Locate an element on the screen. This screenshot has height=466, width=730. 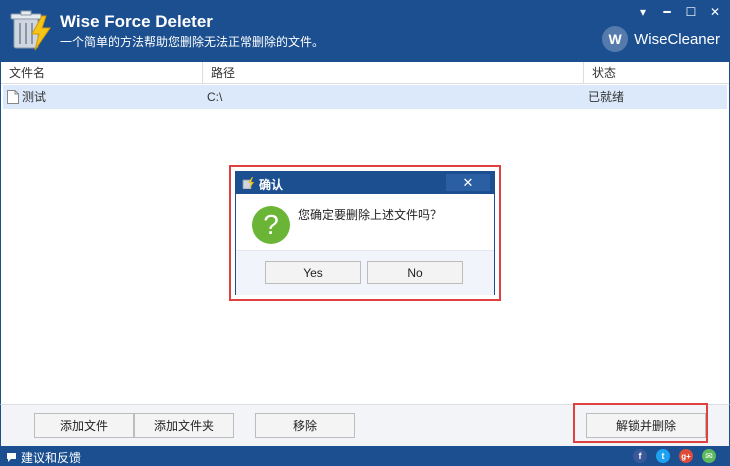
confirm-dialog: 确认 ✕ ? 您确定要删除上述文件吗？ Yes No is located at coordinates (365, 233).